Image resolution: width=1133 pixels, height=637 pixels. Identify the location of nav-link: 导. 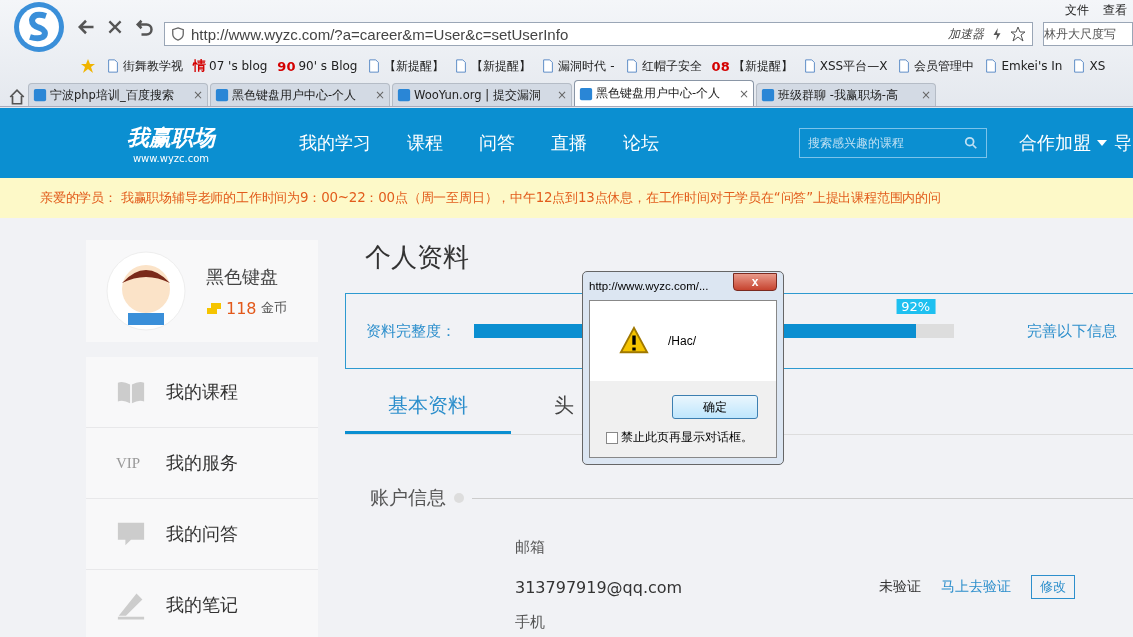
(1123, 143).